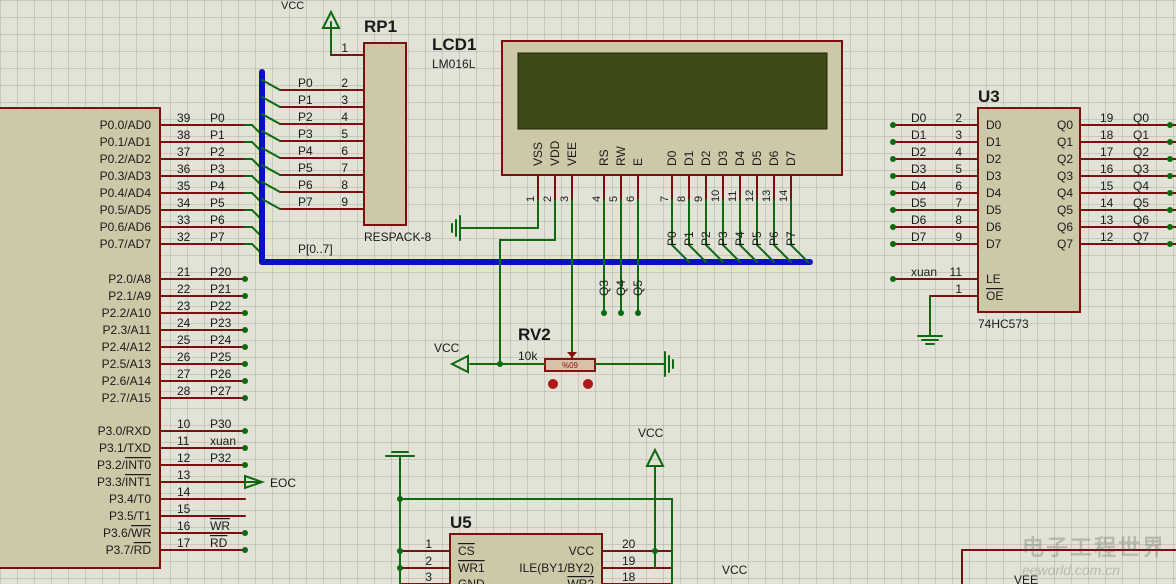 Image resolution: width=1176 pixels, height=584 pixels. What do you see at coordinates (672, 91) in the screenshot?
I see `lcd-screen` at bounding box center [672, 91].